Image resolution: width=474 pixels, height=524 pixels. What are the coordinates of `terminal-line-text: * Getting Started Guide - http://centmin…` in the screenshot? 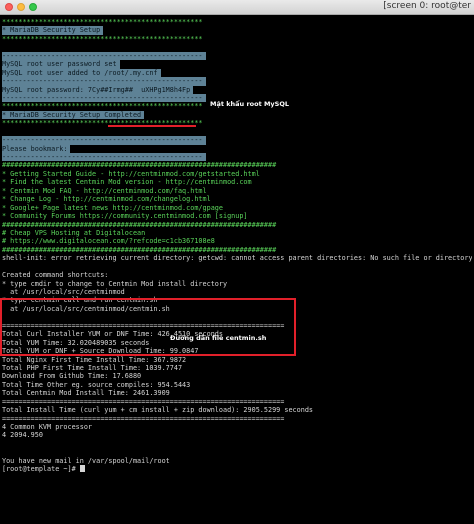 It's located at (131, 173).